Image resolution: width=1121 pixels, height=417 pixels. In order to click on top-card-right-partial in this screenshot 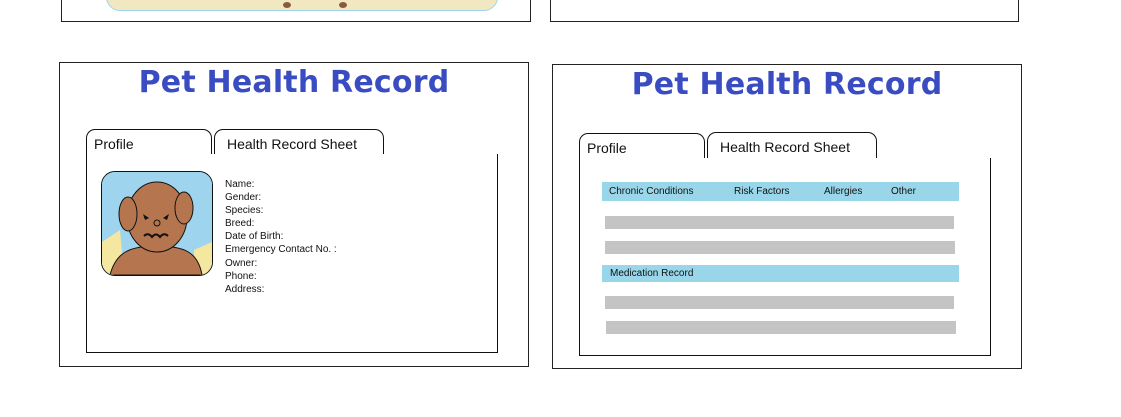, I will do `click(784, 11)`.